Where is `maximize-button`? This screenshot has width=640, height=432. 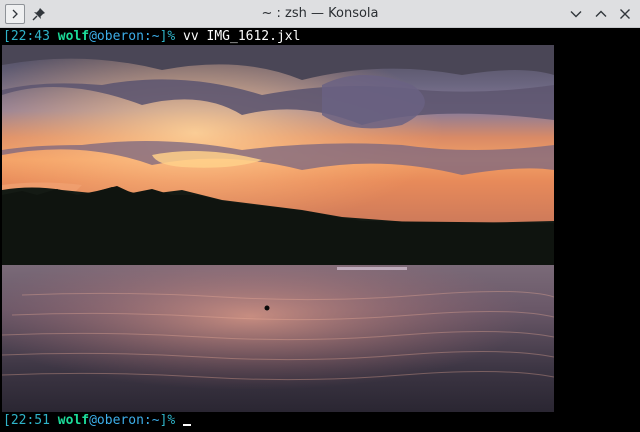 maximize-button is located at coordinates (601, 14).